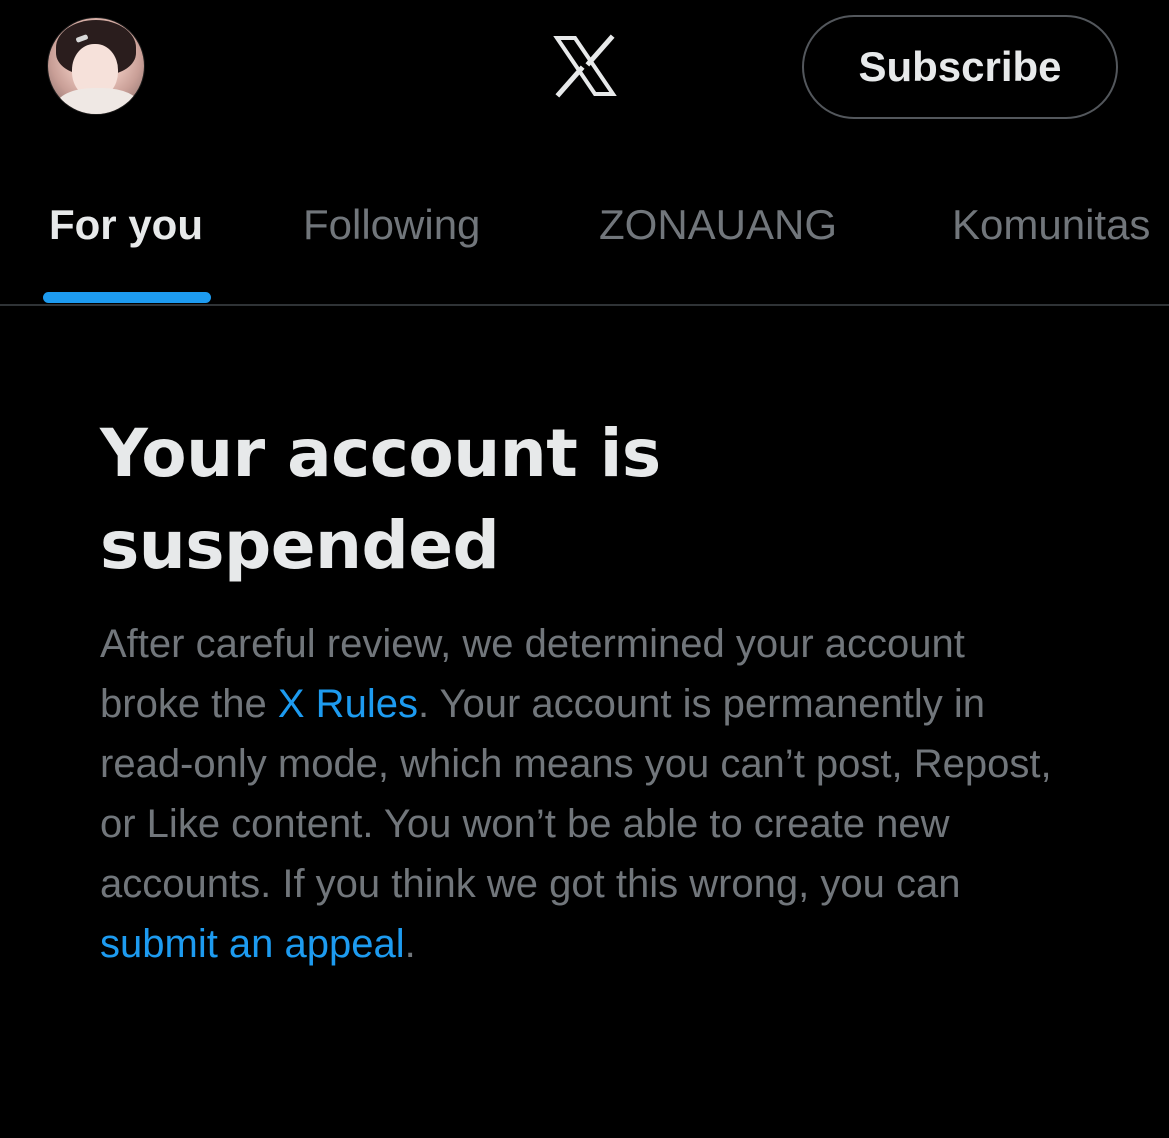 The image size is (1169, 1138). I want to click on x-logo-icon, so click(585, 66).